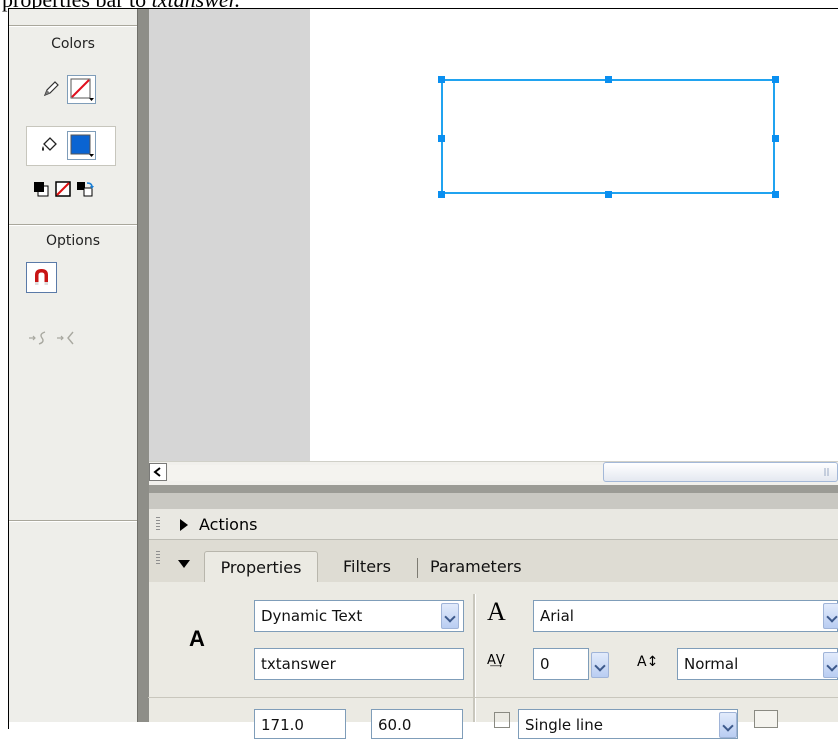 The height and width of the screenshot is (740, 838). I want to click on grip-icon, so click(826, 472).